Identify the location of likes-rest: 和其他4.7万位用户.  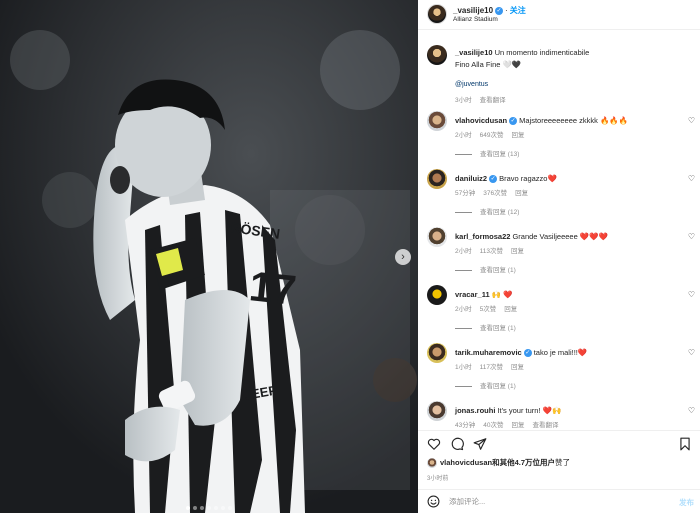
(523, 462).